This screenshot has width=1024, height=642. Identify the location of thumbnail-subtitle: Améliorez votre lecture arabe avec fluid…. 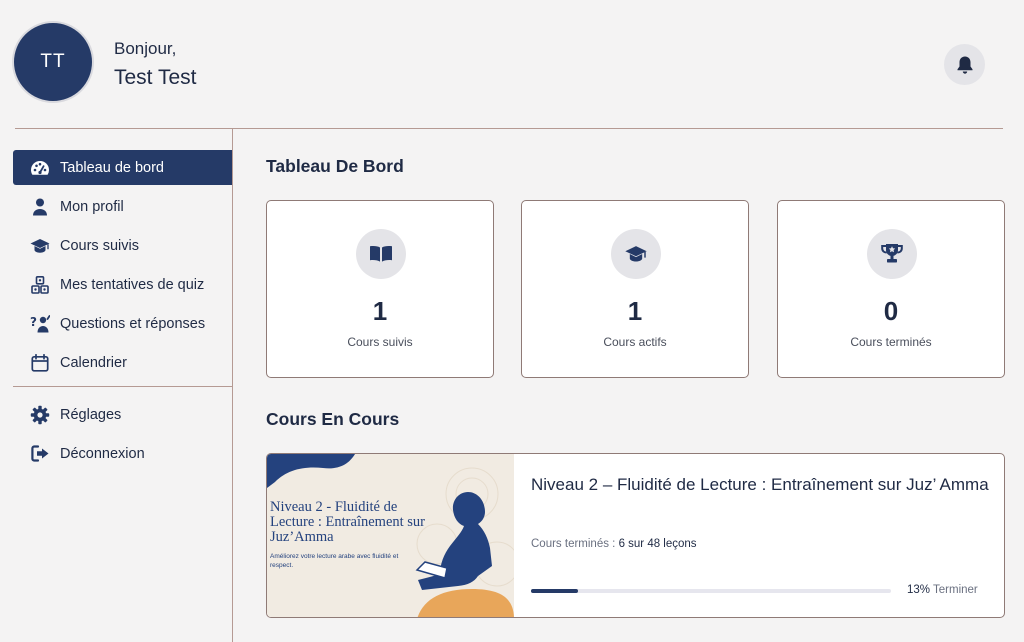
(334, 561).